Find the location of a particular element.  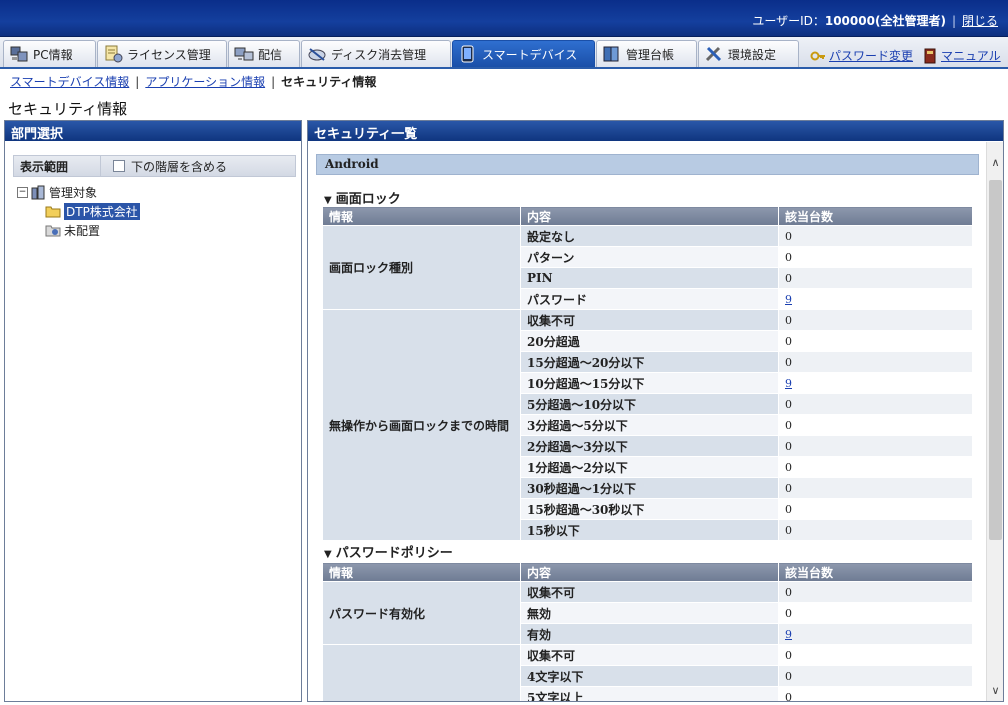

scope-bar: 表示範囲 下の階層を含める is located at coordinates (154, 166).